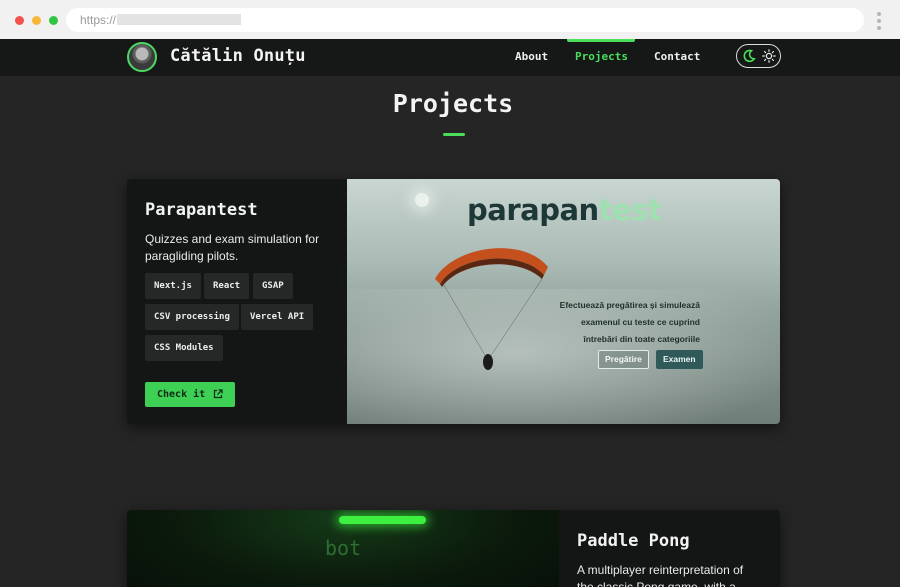 The height and width of the screenshot is (587, 900). I want to click on tech-tag: CSV processing, so click(192, 317).